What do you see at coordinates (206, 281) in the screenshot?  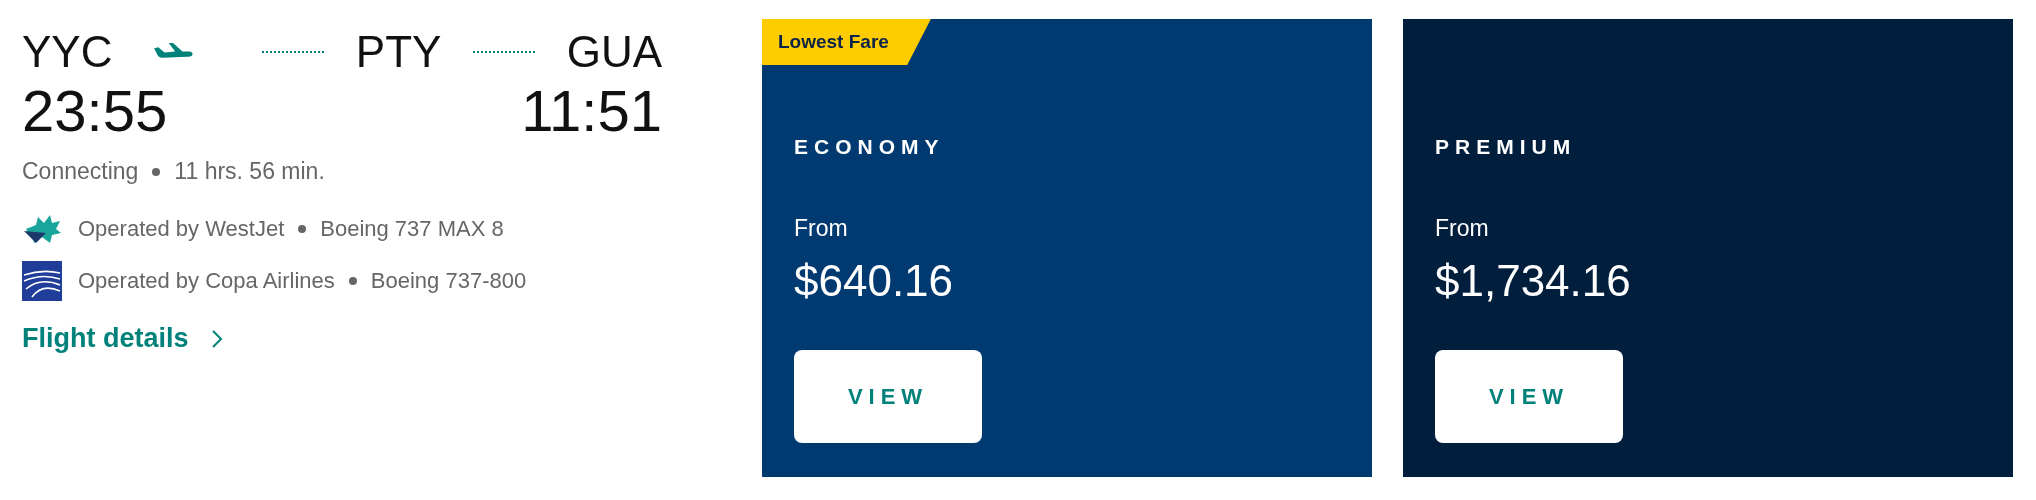 I see `carrier-text: Operated by Copa Airlines` at bounding box center [206, 281].